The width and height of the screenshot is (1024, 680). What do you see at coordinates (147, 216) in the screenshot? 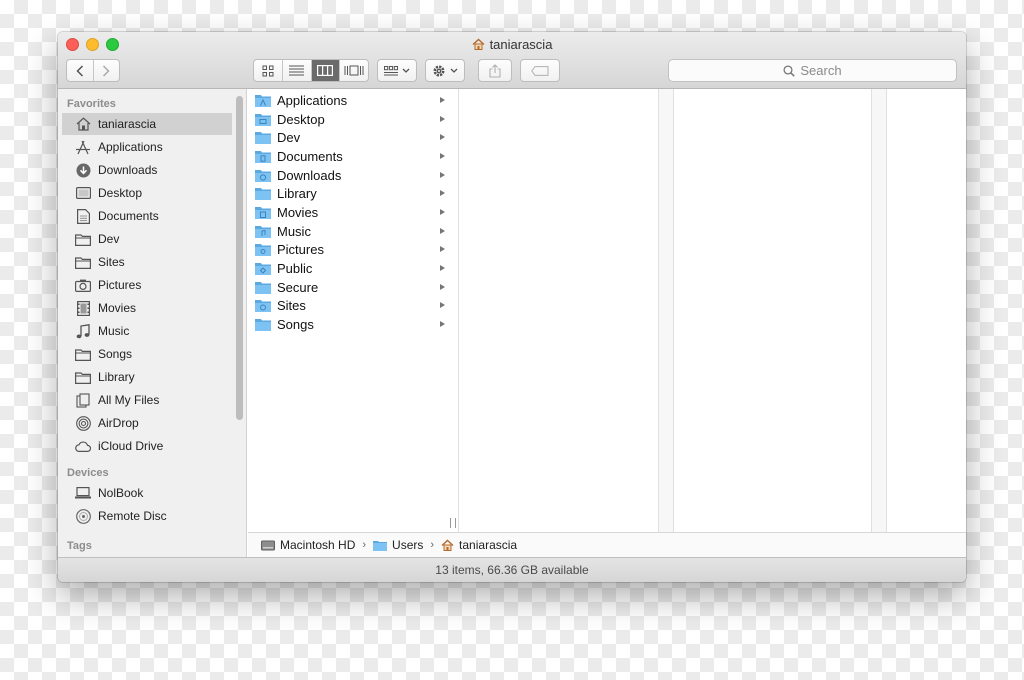
I see `sidebar-item-documents: Documents` at bounding box center [147, 216].